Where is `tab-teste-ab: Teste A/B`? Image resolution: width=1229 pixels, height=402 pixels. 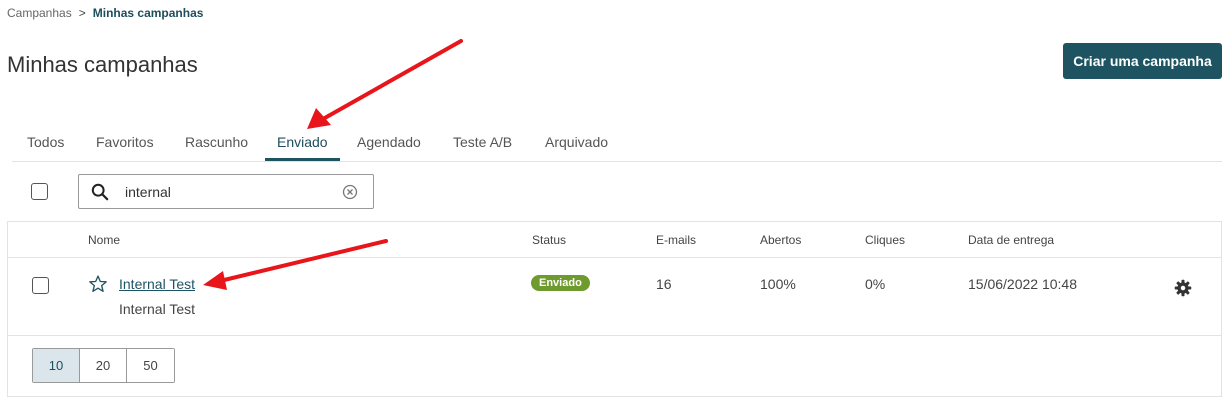
tab-teste-ab: Teste A/B is located at coordinates (482, 142).